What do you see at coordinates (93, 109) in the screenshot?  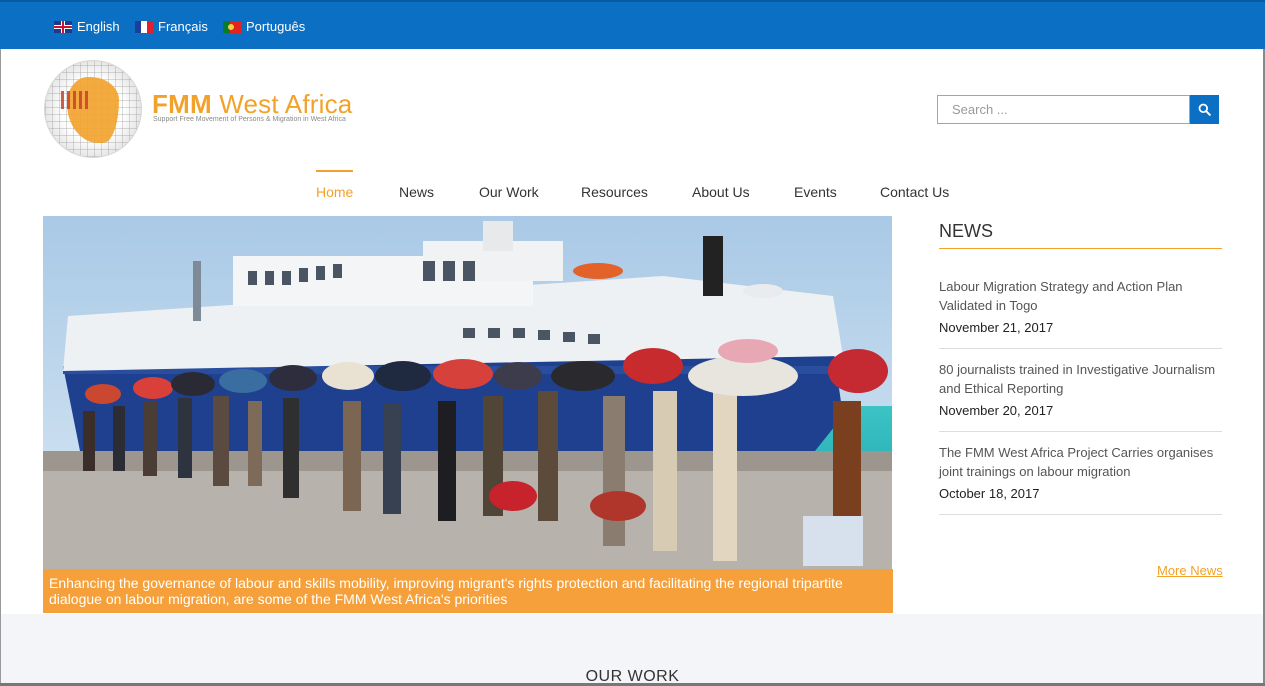 I see `globe-logo-icon` at bounding box center [93, 109].